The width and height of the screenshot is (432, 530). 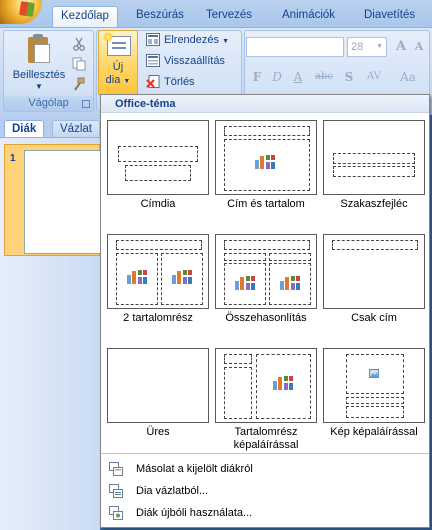 I want to click on layout-comparison: Összehasonlítás, so click(x=269, y=290).